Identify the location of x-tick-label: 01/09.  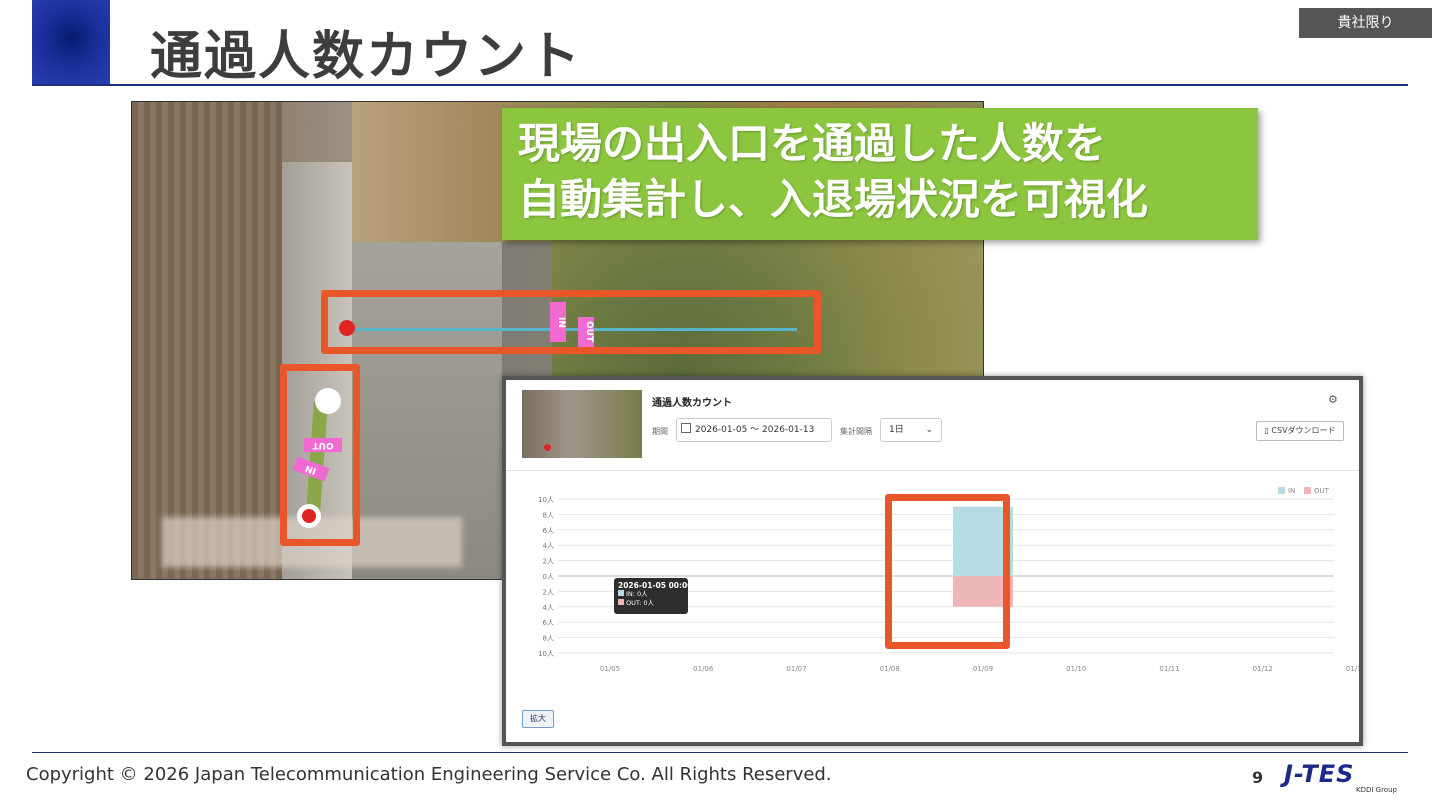
(983, 669).